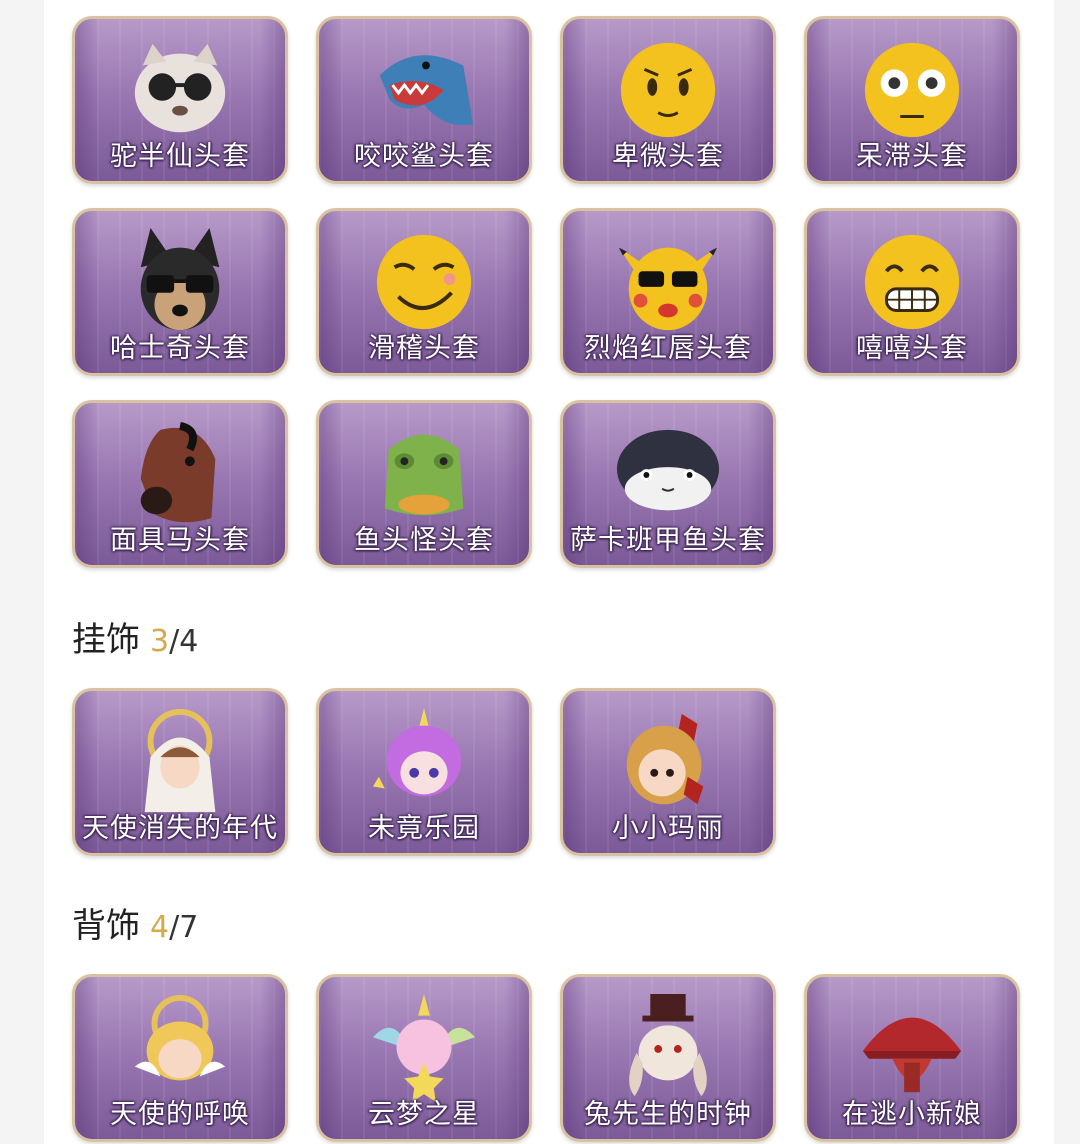 This screenshot has height=1144, width=1080. Describe the element at coordinates (180, 1114) in the screenshot. I see `item-label: 天使的呼唤` at that location.